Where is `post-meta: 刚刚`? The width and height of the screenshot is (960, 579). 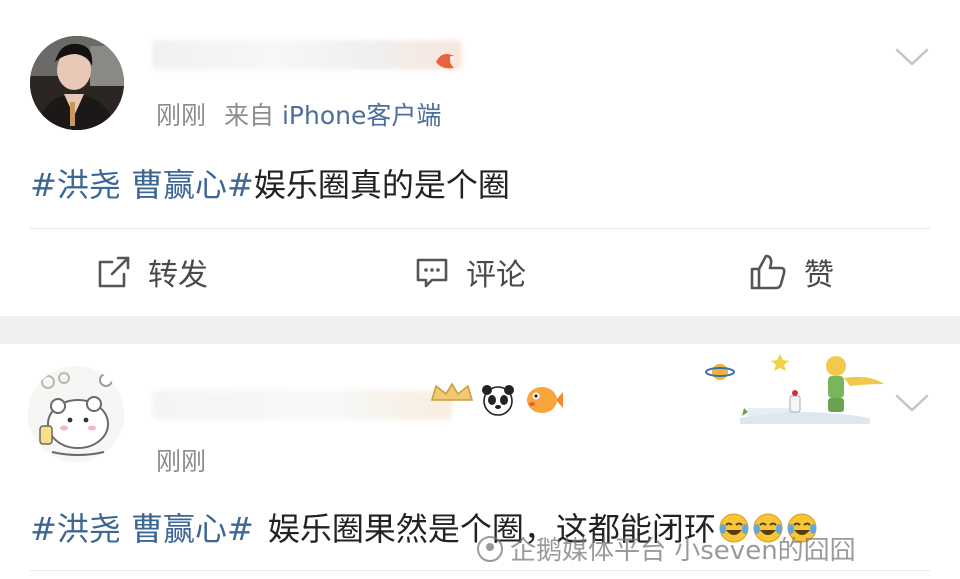
post-meta: 刚刚 is located at coordinates (181, 460).